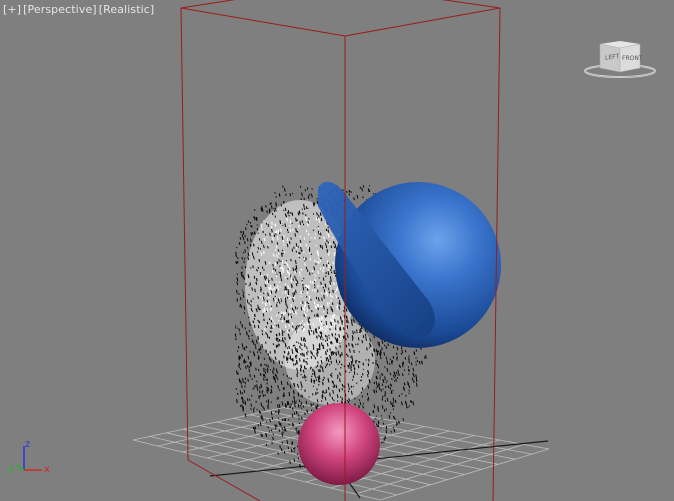 Image resolution: width=674 pixels, height=501 pixels. I want to click on x-axis-label: x, so click(47, 469).